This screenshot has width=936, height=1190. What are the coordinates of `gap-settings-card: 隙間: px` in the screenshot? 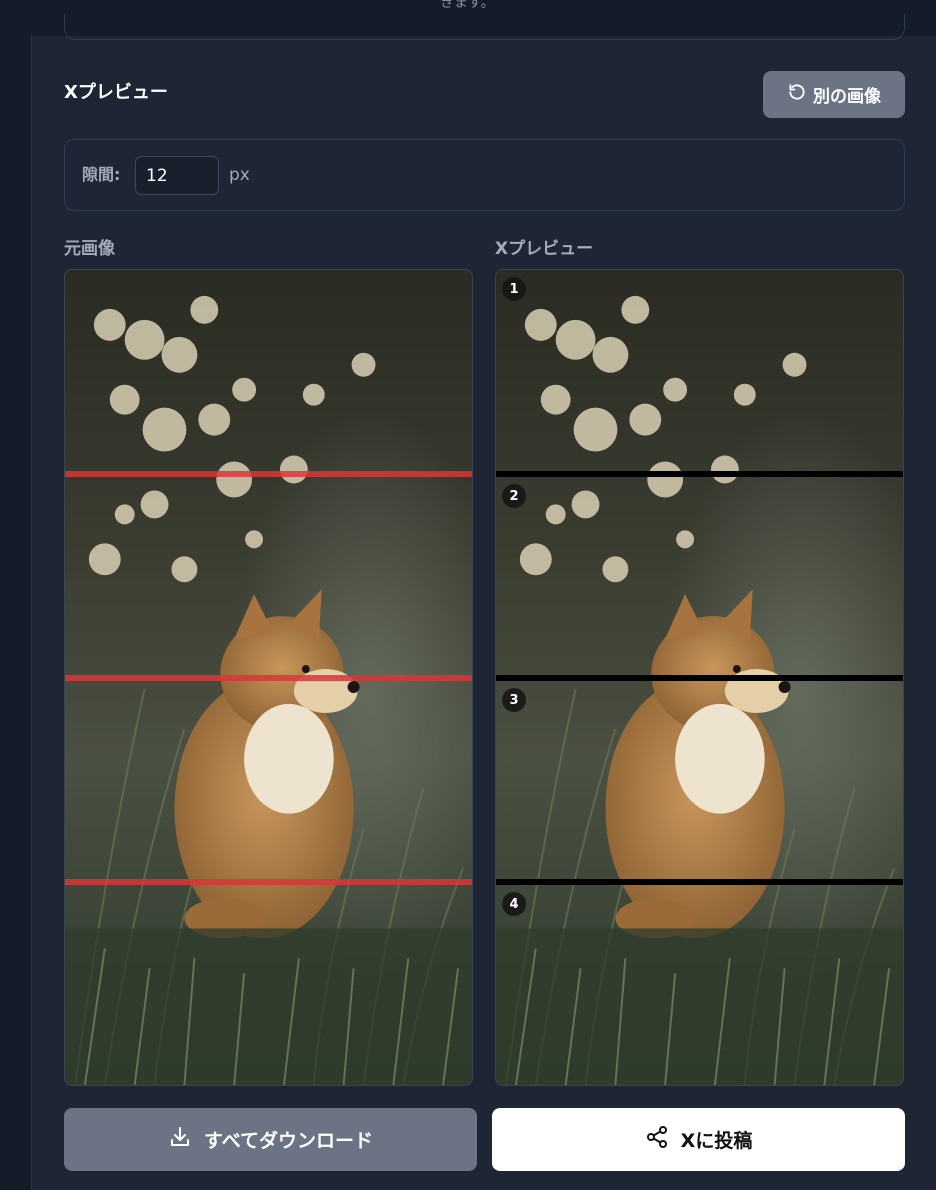 It's located at (484, 175).